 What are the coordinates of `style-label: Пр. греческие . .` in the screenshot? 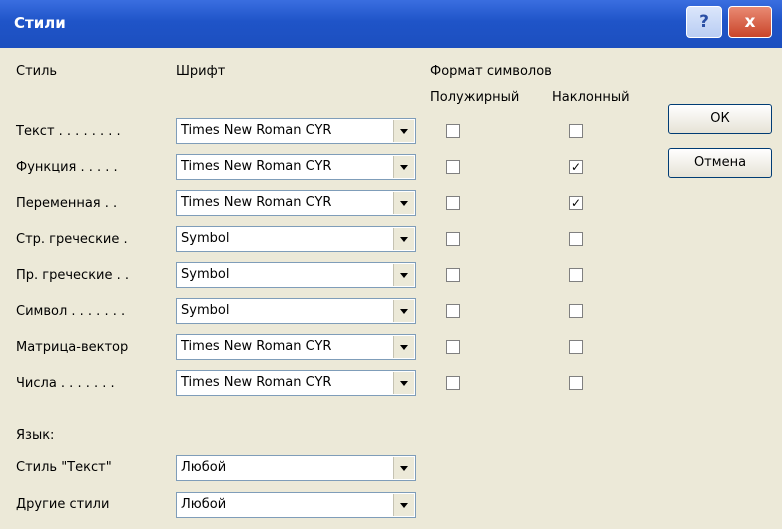 It's located at (73, 275).